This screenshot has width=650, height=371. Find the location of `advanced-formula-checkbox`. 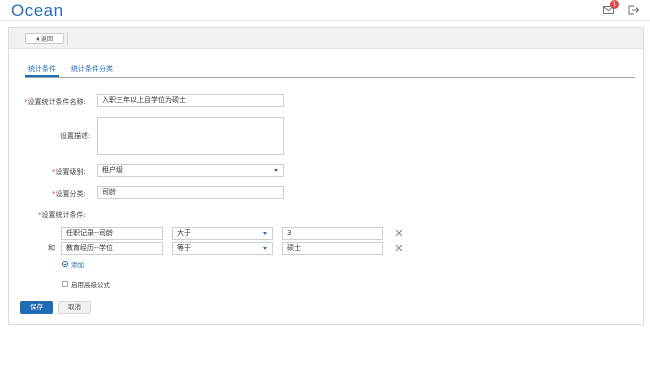

advanced-formula-checkbox is located at coordinates (65, 284).